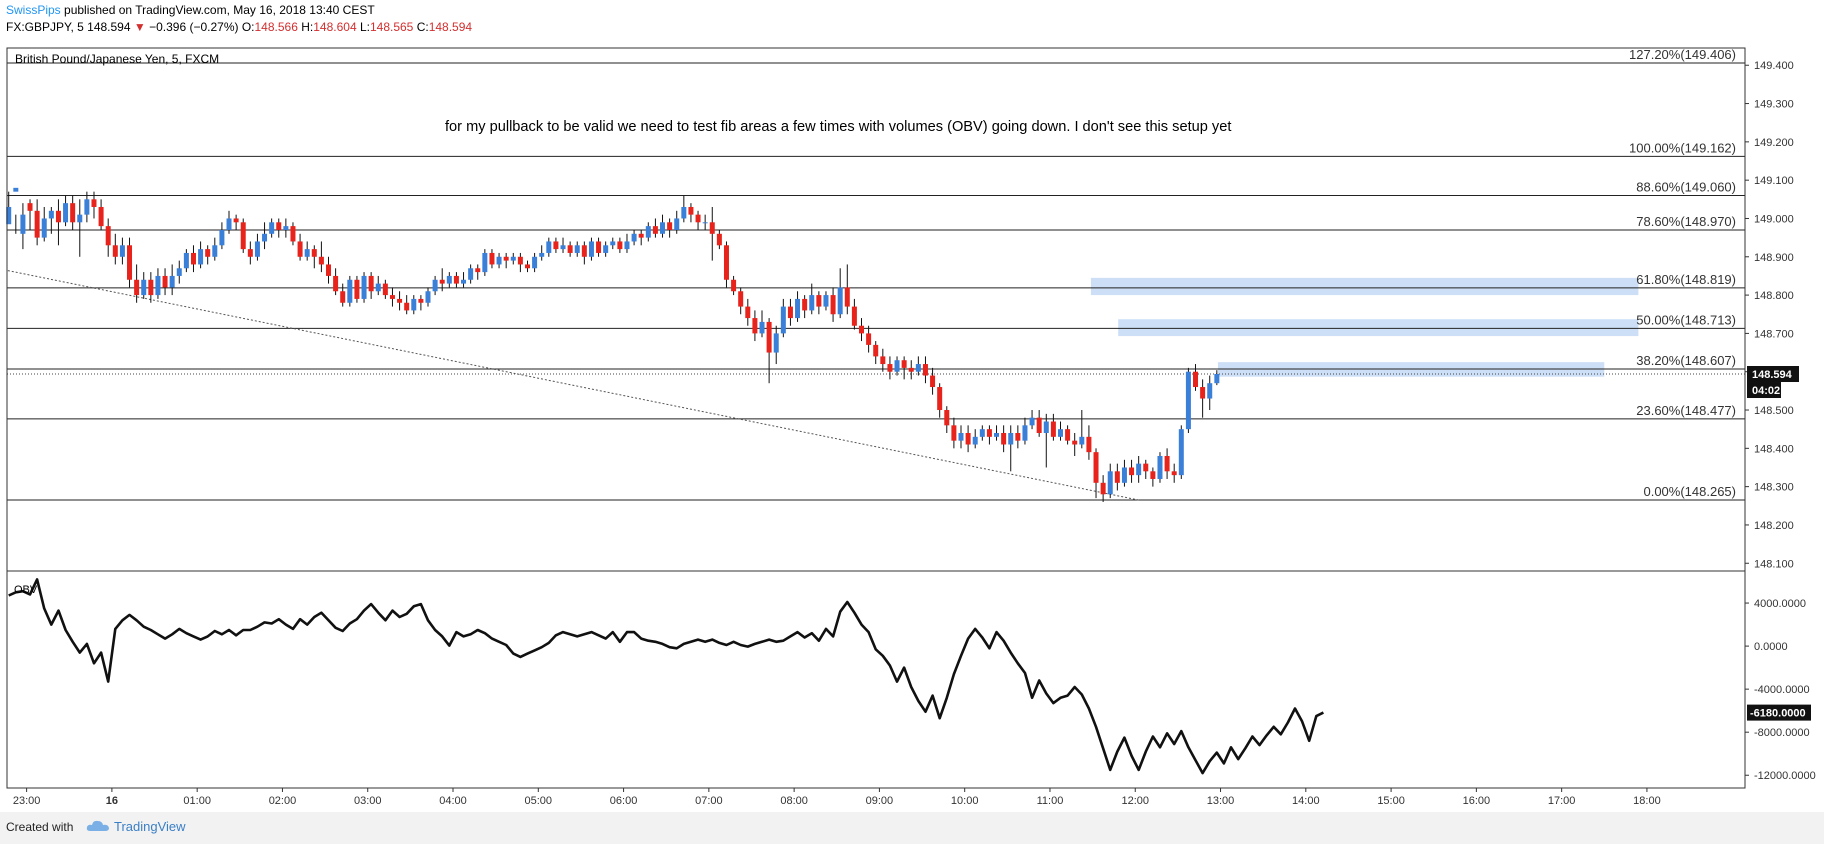 The image size is (1824, 844). I want to click on price-change: −0.396 (−0.27%), so click(193, 27).